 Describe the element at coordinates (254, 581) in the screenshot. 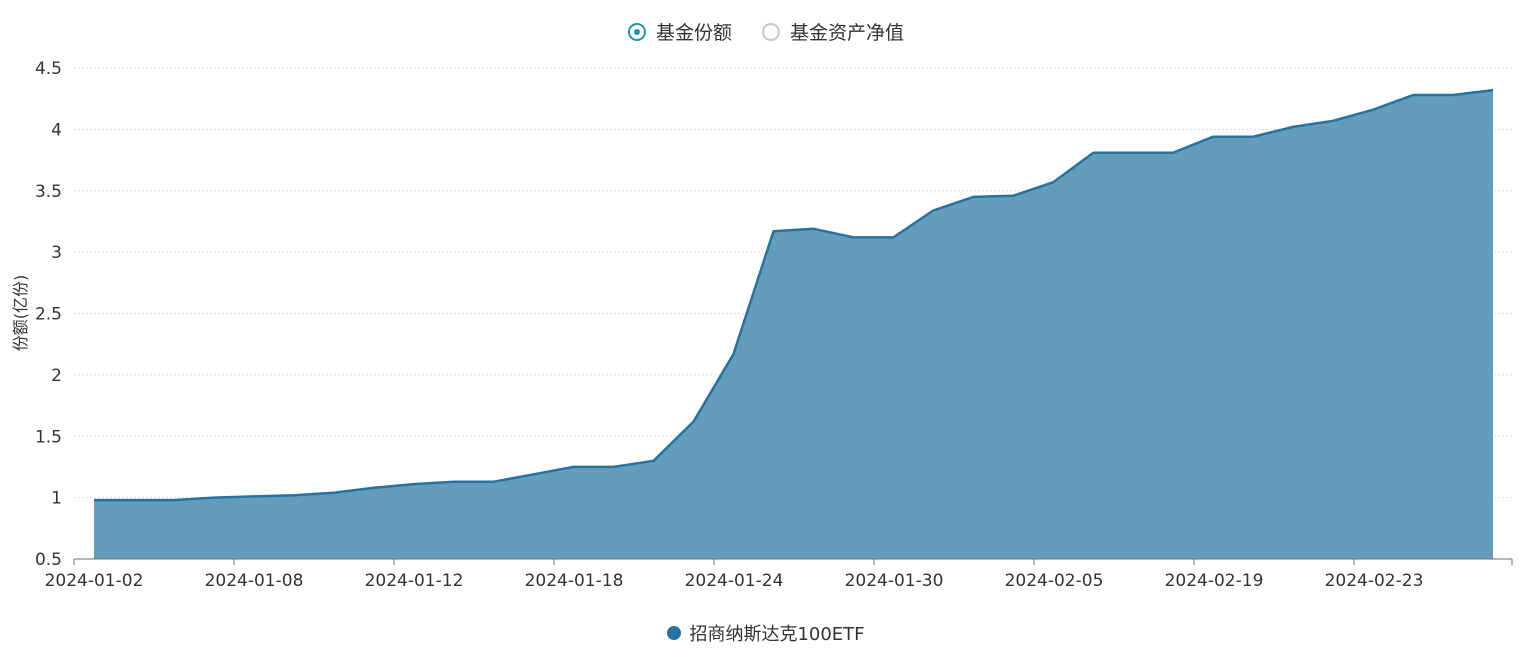

I see `x-tick-label: 2024-01-08` at that location.